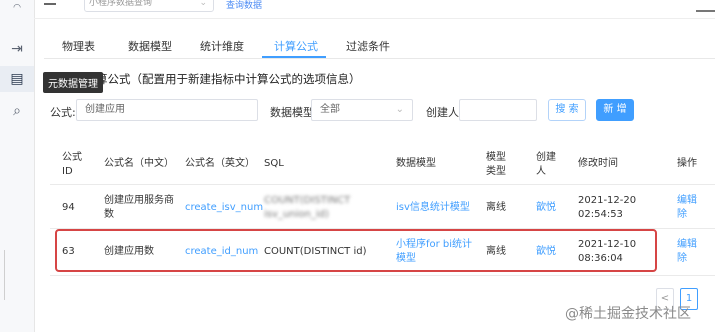 This screenshot has width=715, height=332. I want to click on divider, so click(4, 275).